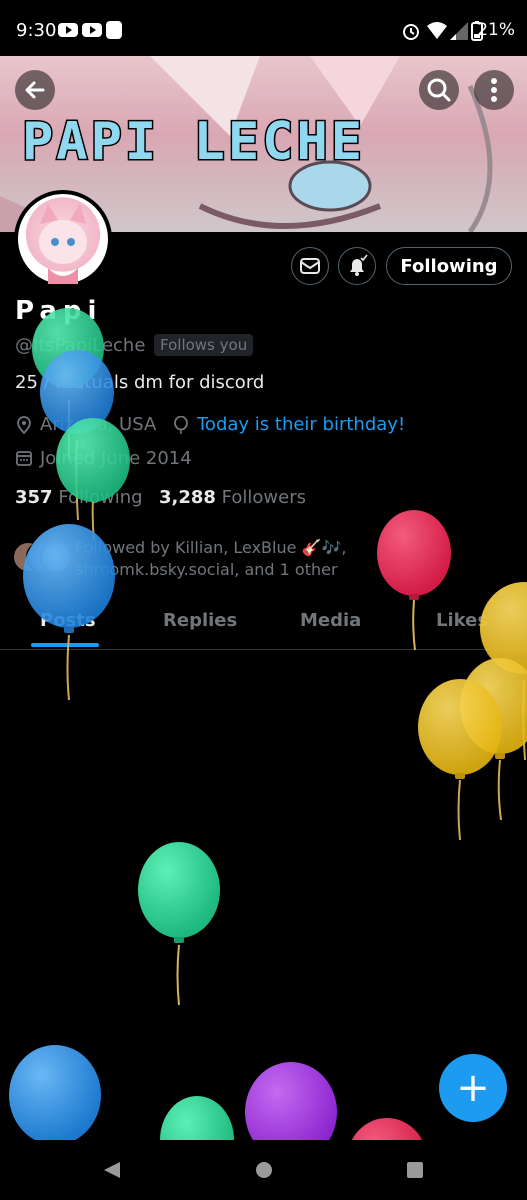  Describe the element at coordinates (415, 1170) in the screenshot. I see `nav-recents-icon` at that location.